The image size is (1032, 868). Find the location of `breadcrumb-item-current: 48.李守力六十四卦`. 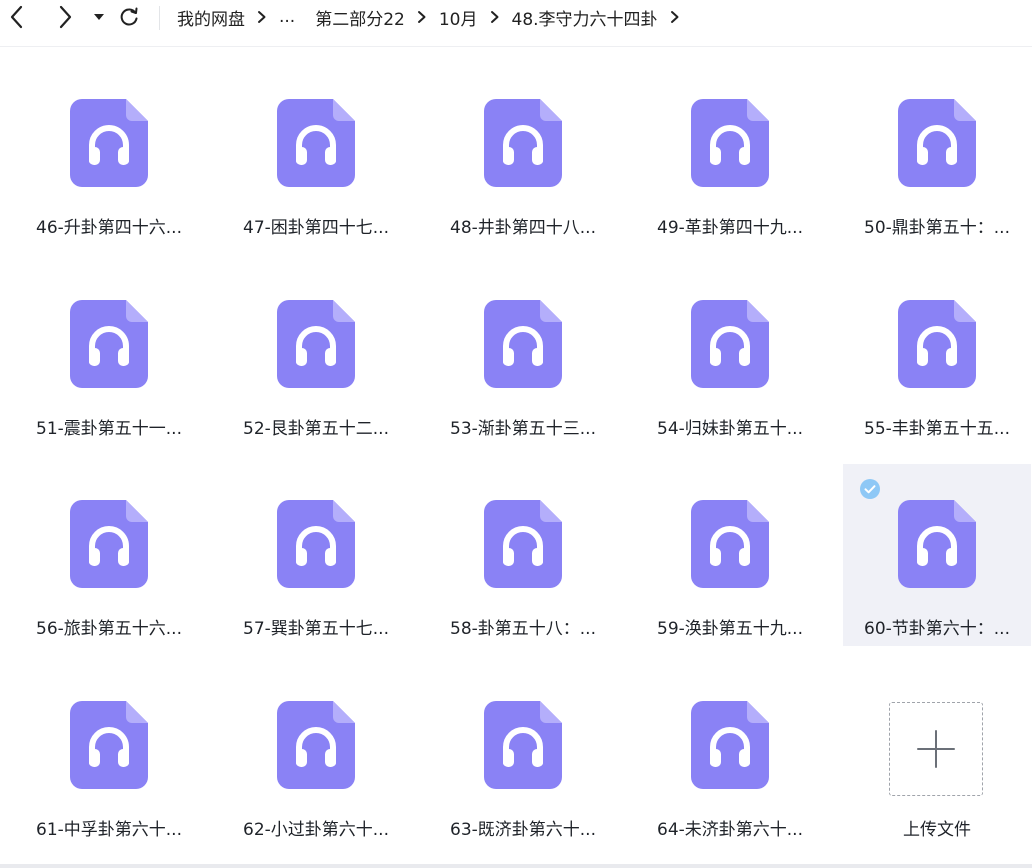

breadcrumb-item-current: 48.李守力六十四卦 is located at coordinates (585, 17).